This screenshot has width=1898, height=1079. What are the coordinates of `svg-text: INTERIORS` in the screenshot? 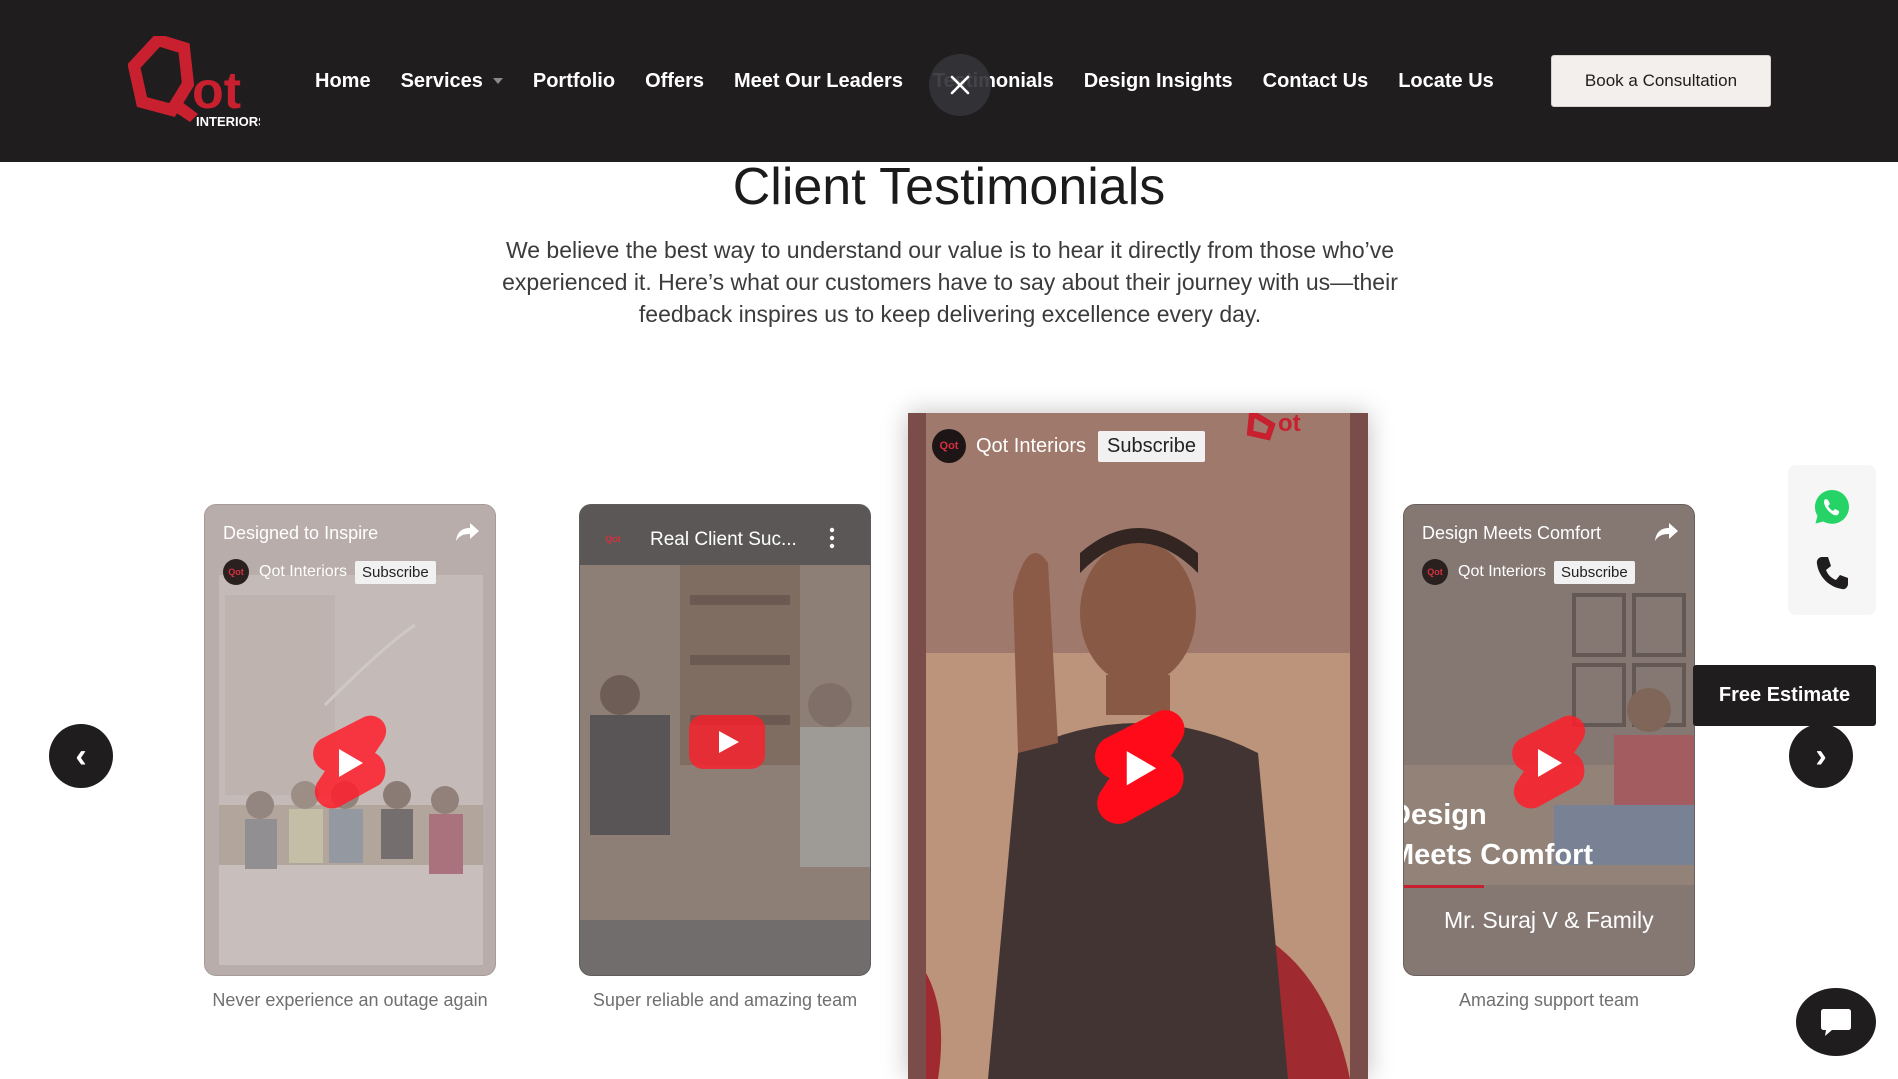 It's located at (228, 121).